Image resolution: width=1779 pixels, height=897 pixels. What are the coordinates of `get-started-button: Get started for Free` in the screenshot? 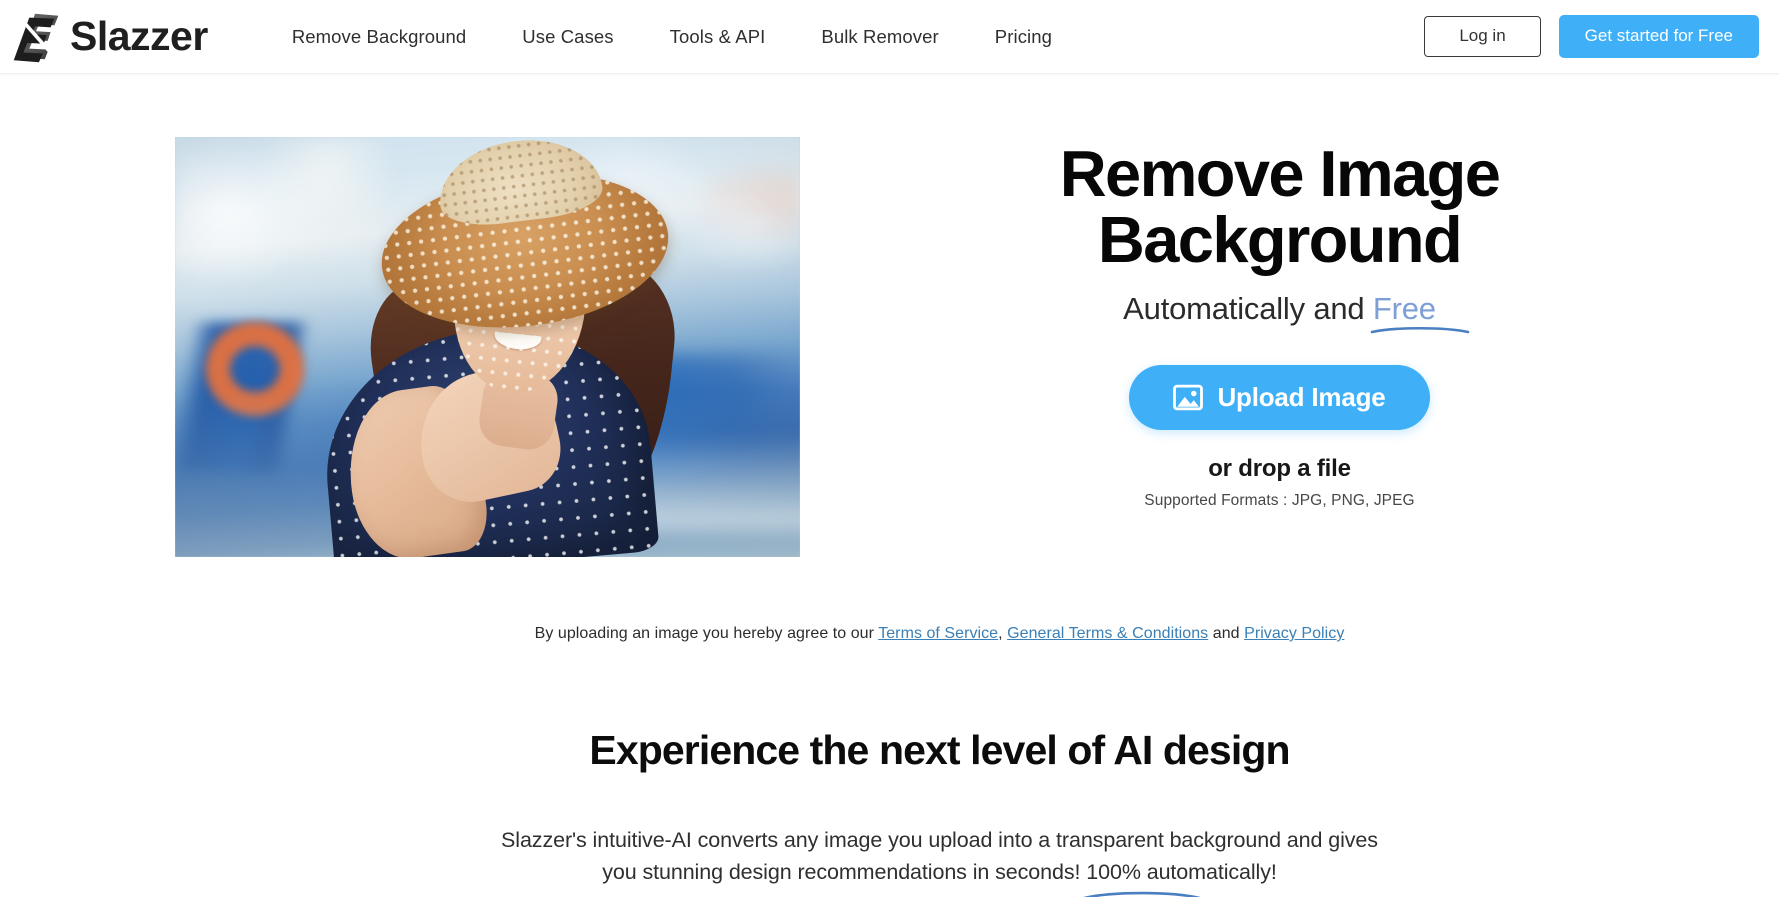 It's located at (1658, 36).